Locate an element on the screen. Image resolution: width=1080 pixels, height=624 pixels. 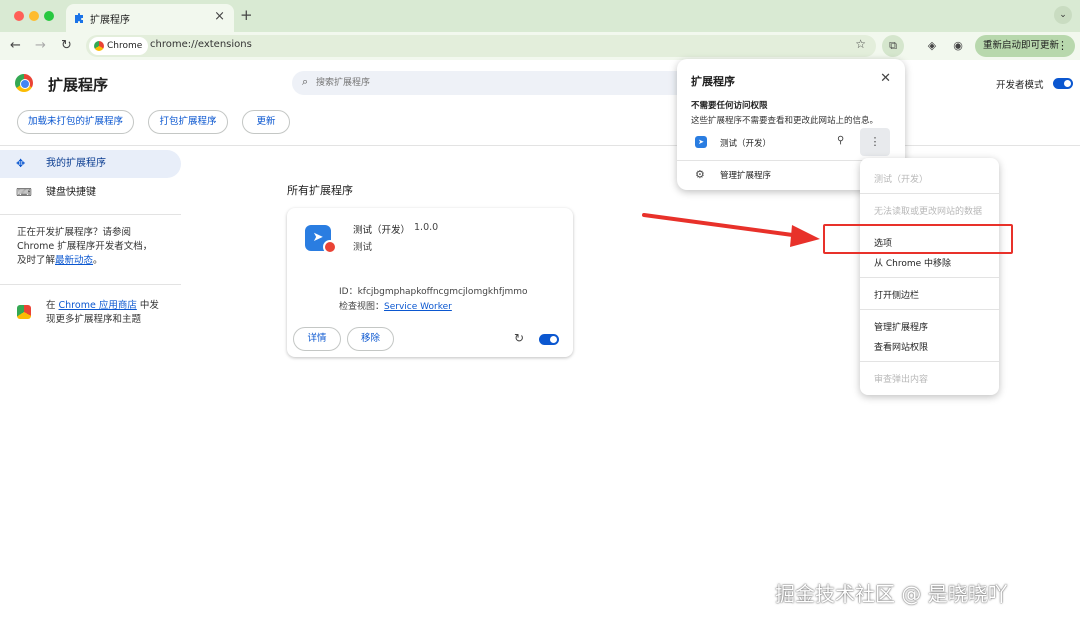
sidebar-item-keyboard-shortcuts: ⌨ 键盘快捷键 is located at coordinates (90, 193).